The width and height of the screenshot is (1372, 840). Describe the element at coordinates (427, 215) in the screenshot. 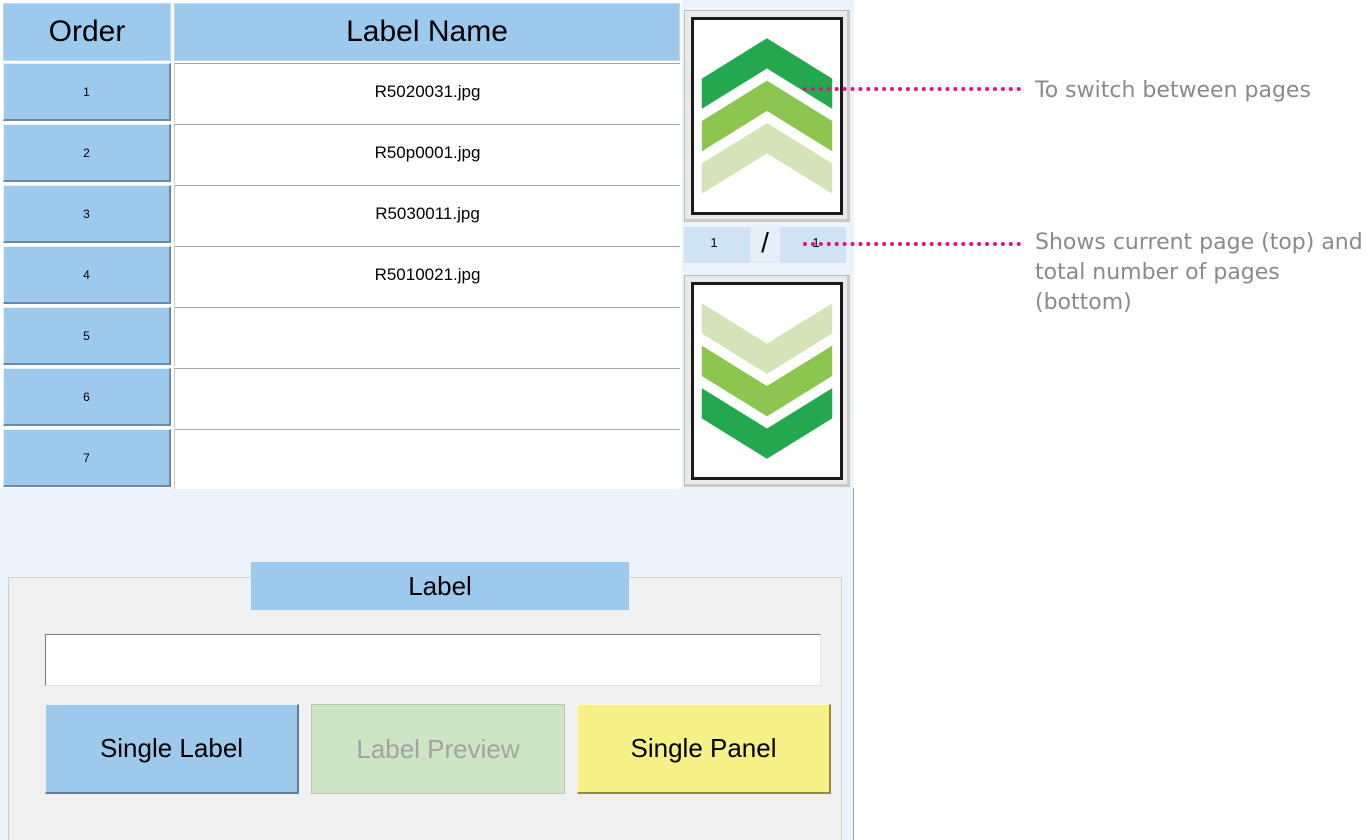

I see `label-name-cell: R5030011.jpg` at that location.